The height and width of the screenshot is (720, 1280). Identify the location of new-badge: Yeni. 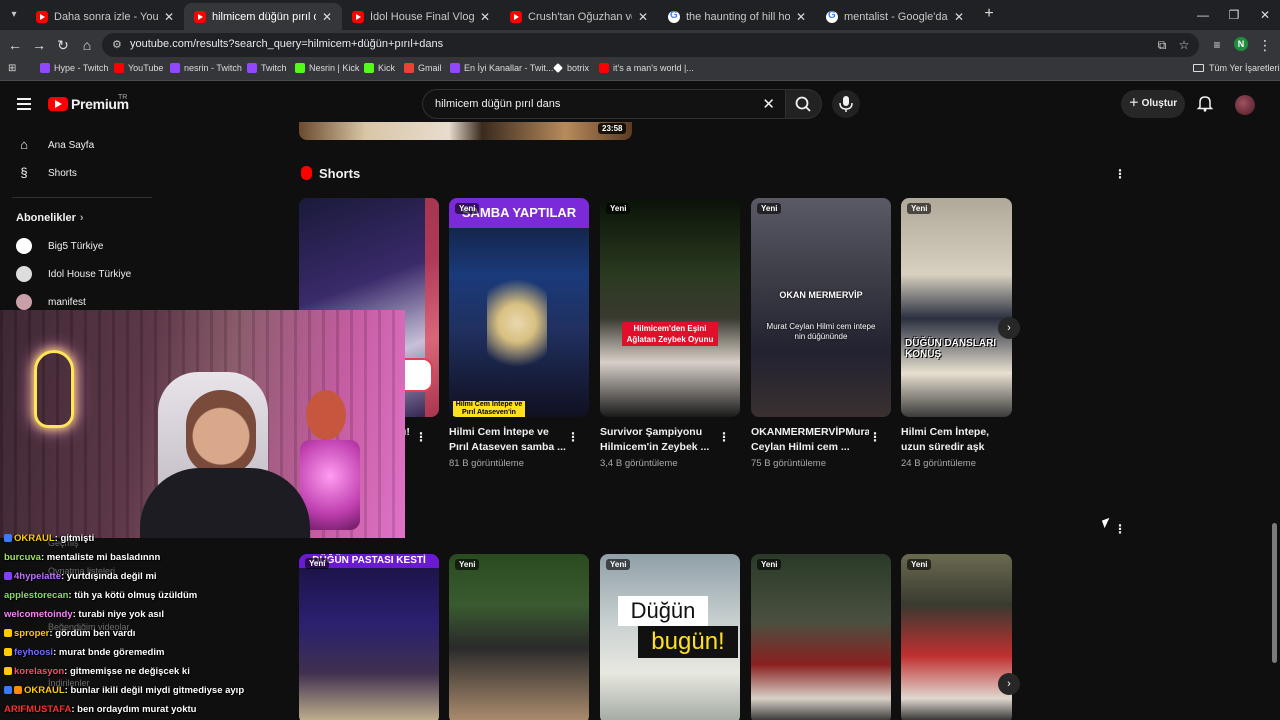
(919, 564).